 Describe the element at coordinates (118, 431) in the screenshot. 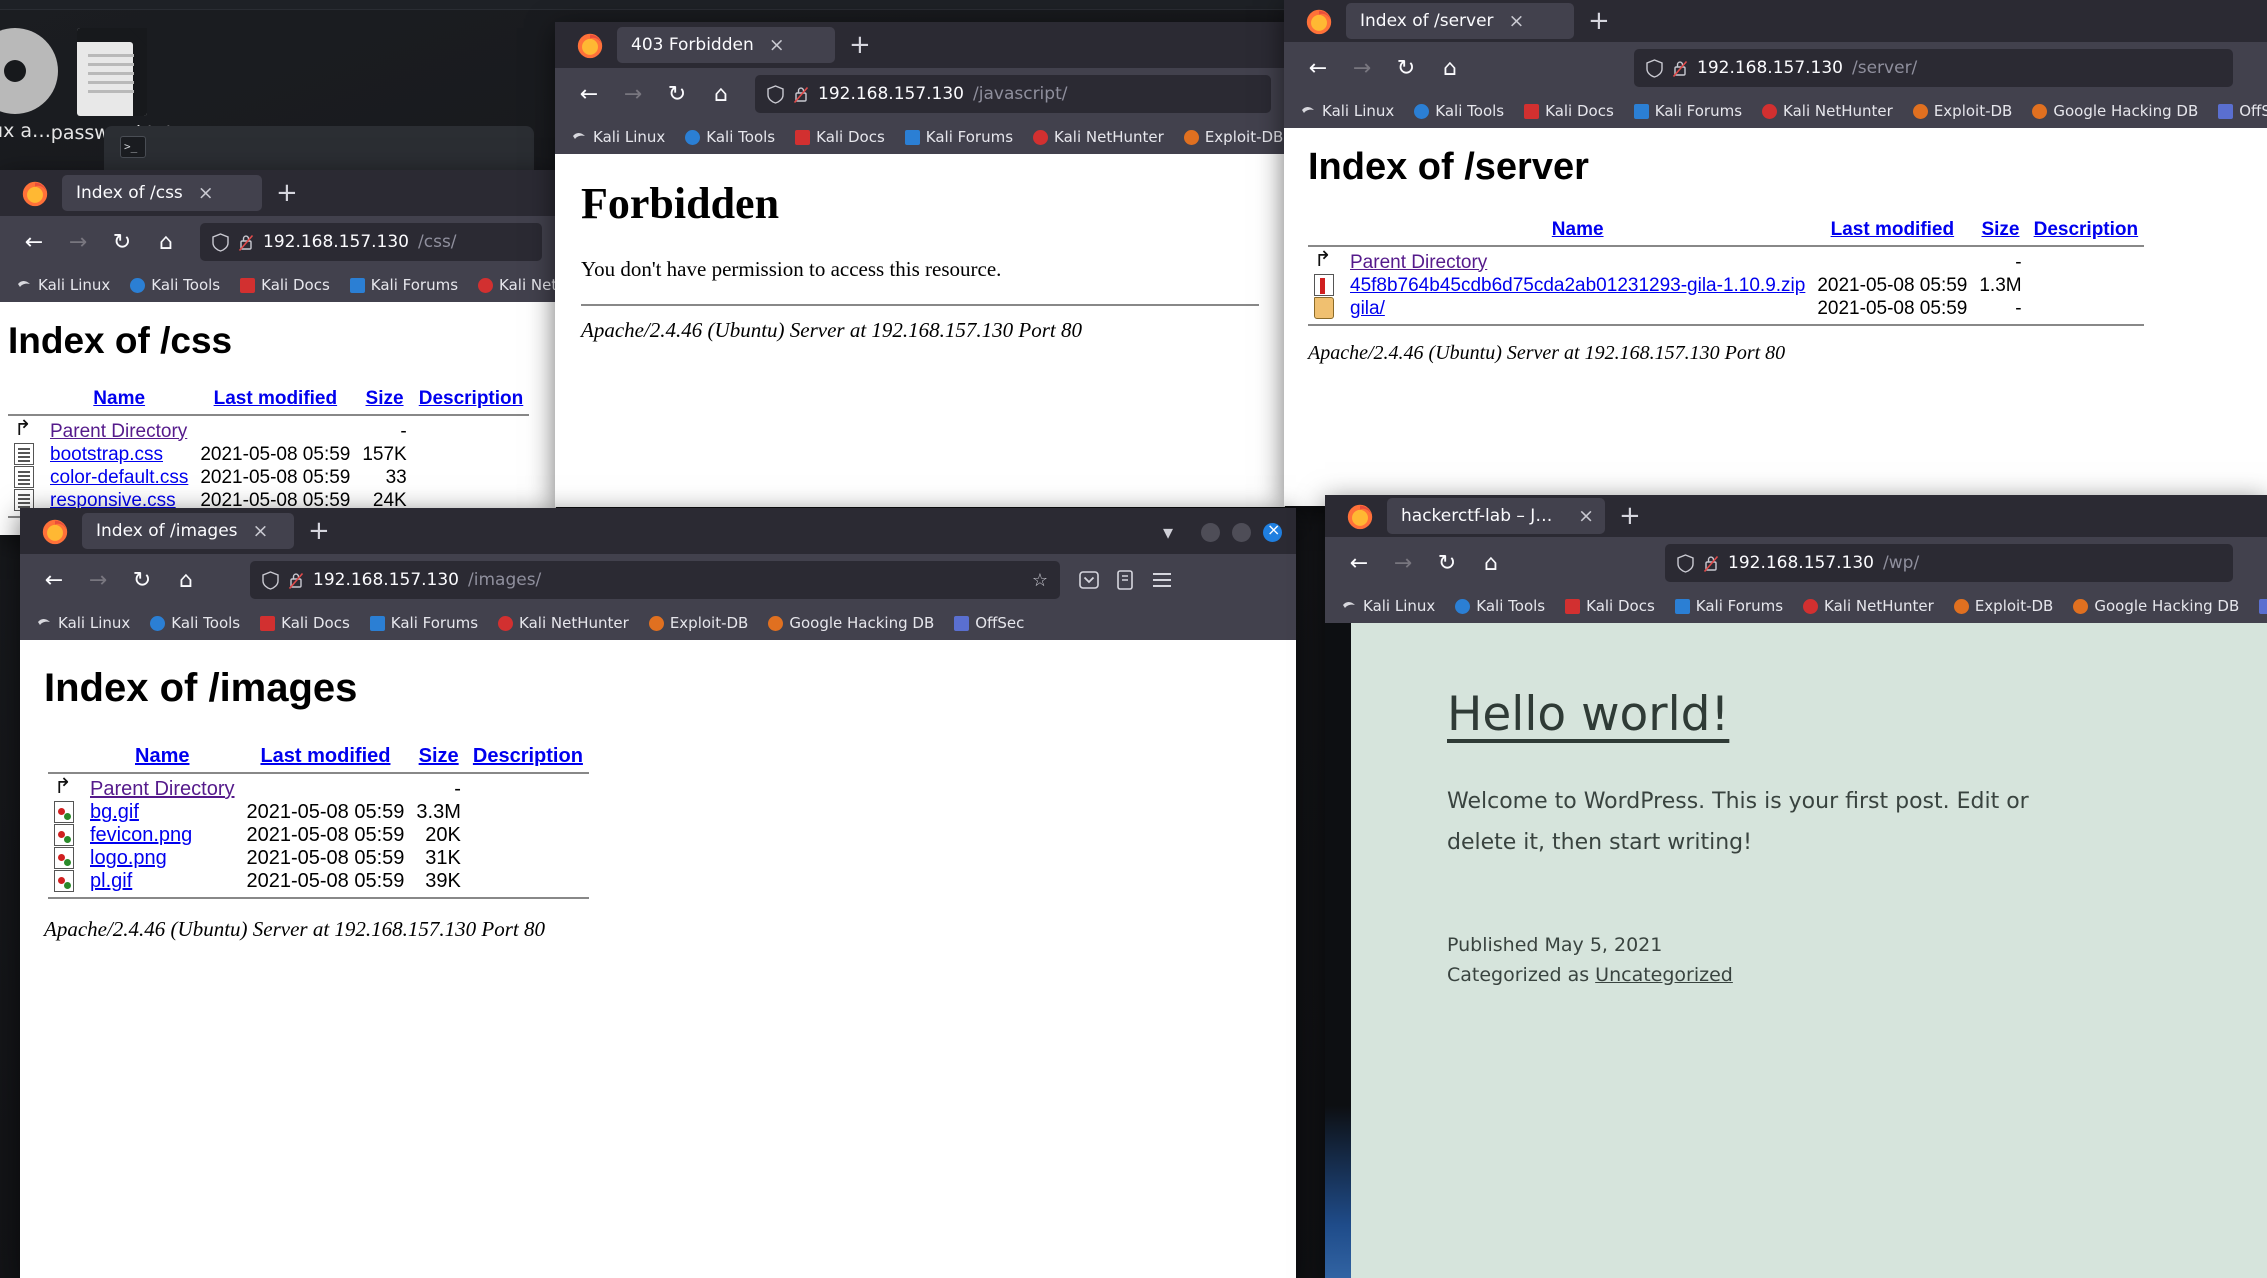

I see `row-name-link: Parent Directory` at that location.